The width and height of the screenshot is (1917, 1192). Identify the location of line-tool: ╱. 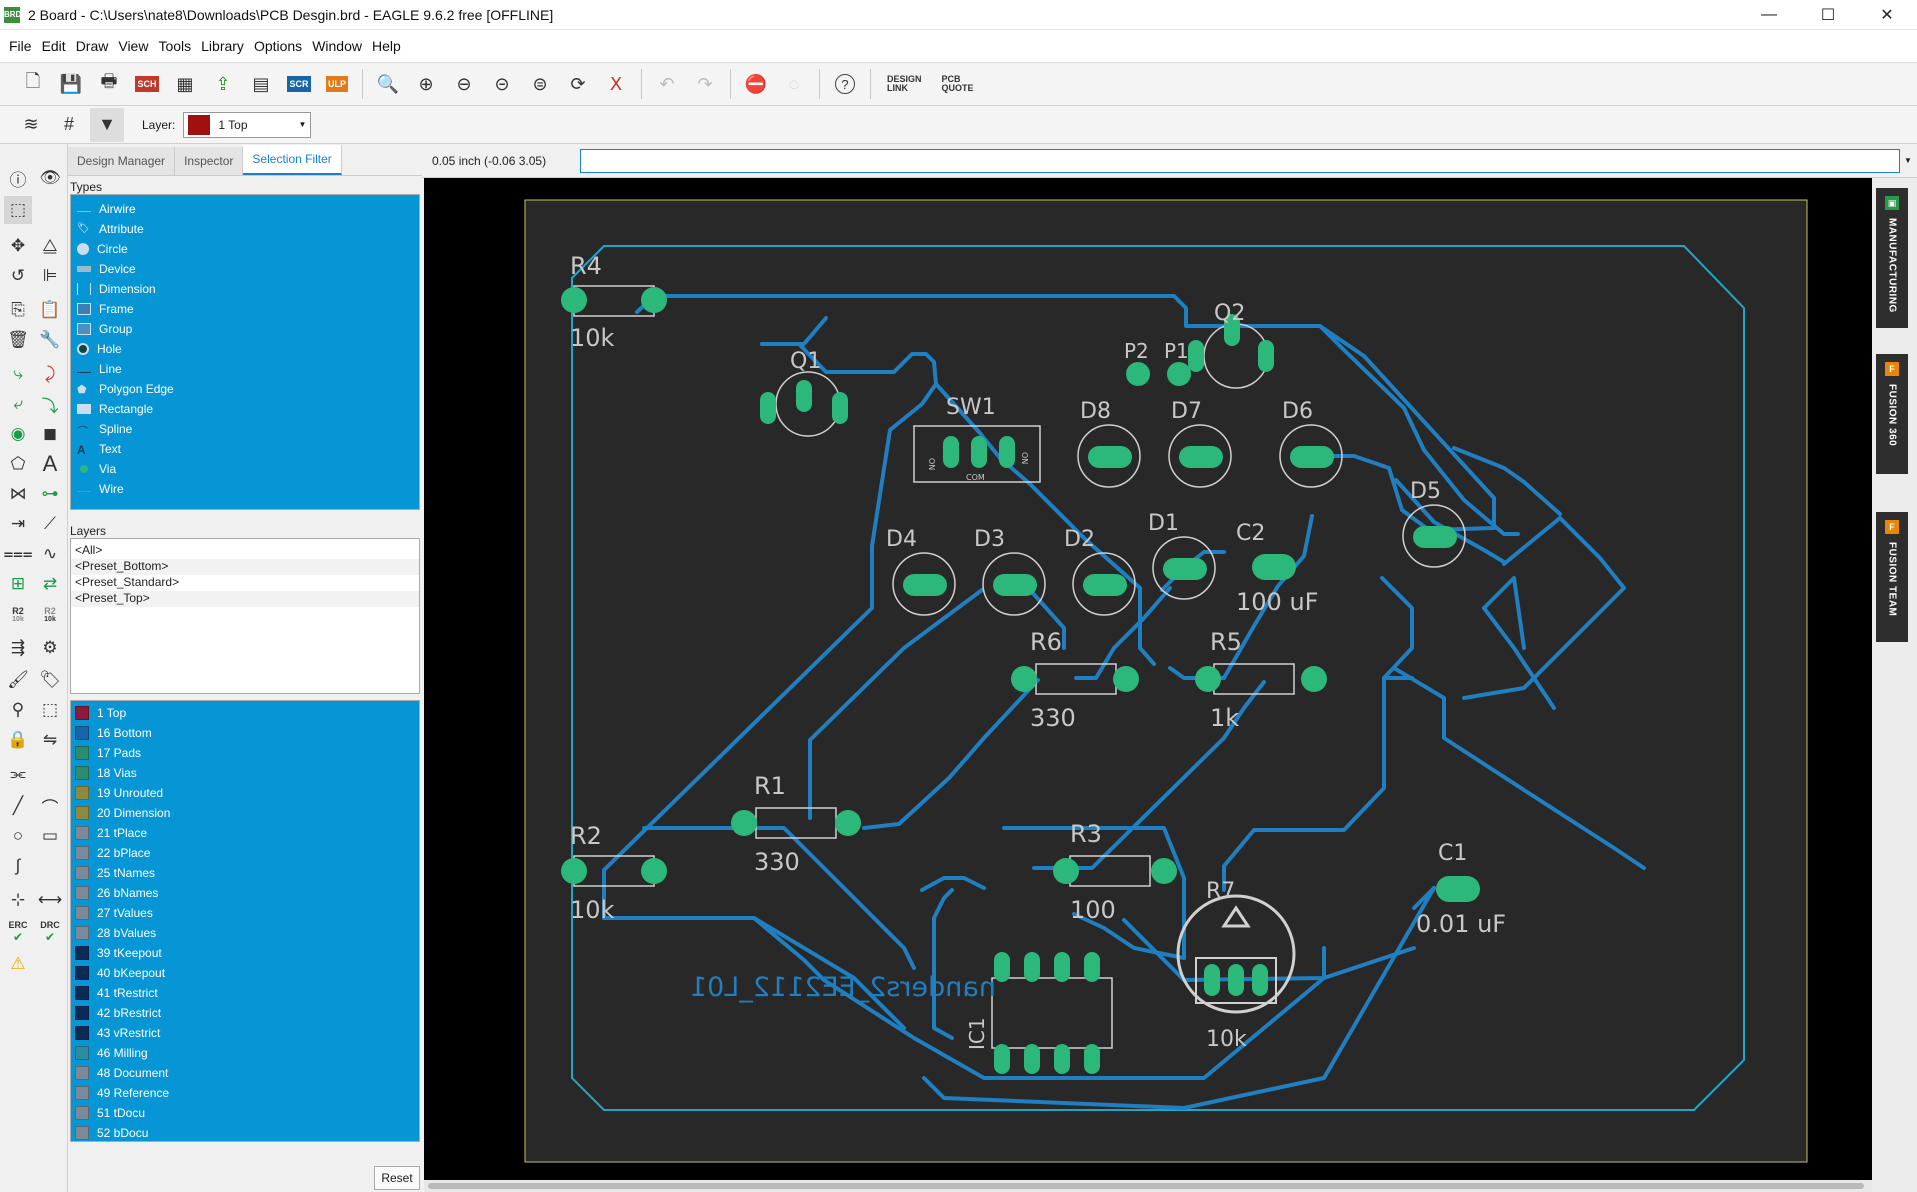
(18, 806).